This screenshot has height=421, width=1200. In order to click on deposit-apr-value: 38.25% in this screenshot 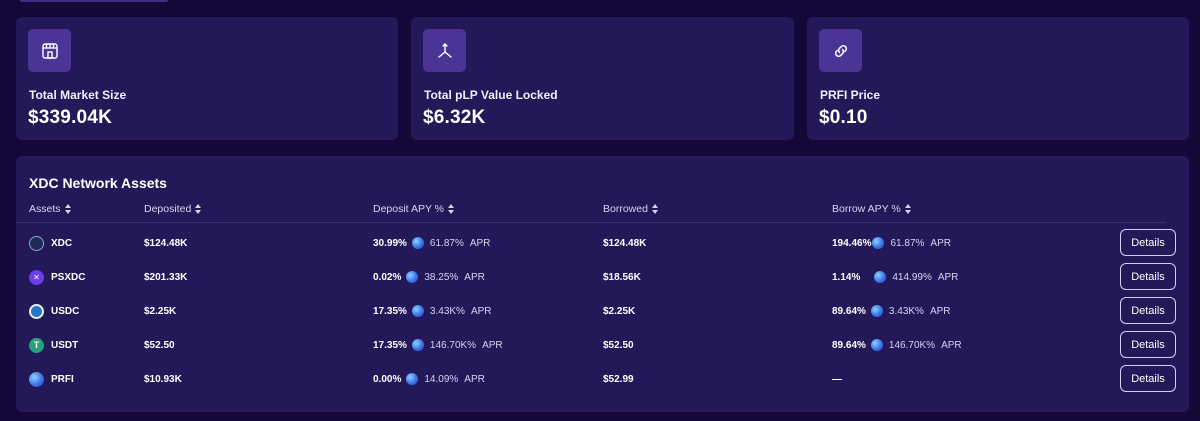, I will do `click(441, 277)`.